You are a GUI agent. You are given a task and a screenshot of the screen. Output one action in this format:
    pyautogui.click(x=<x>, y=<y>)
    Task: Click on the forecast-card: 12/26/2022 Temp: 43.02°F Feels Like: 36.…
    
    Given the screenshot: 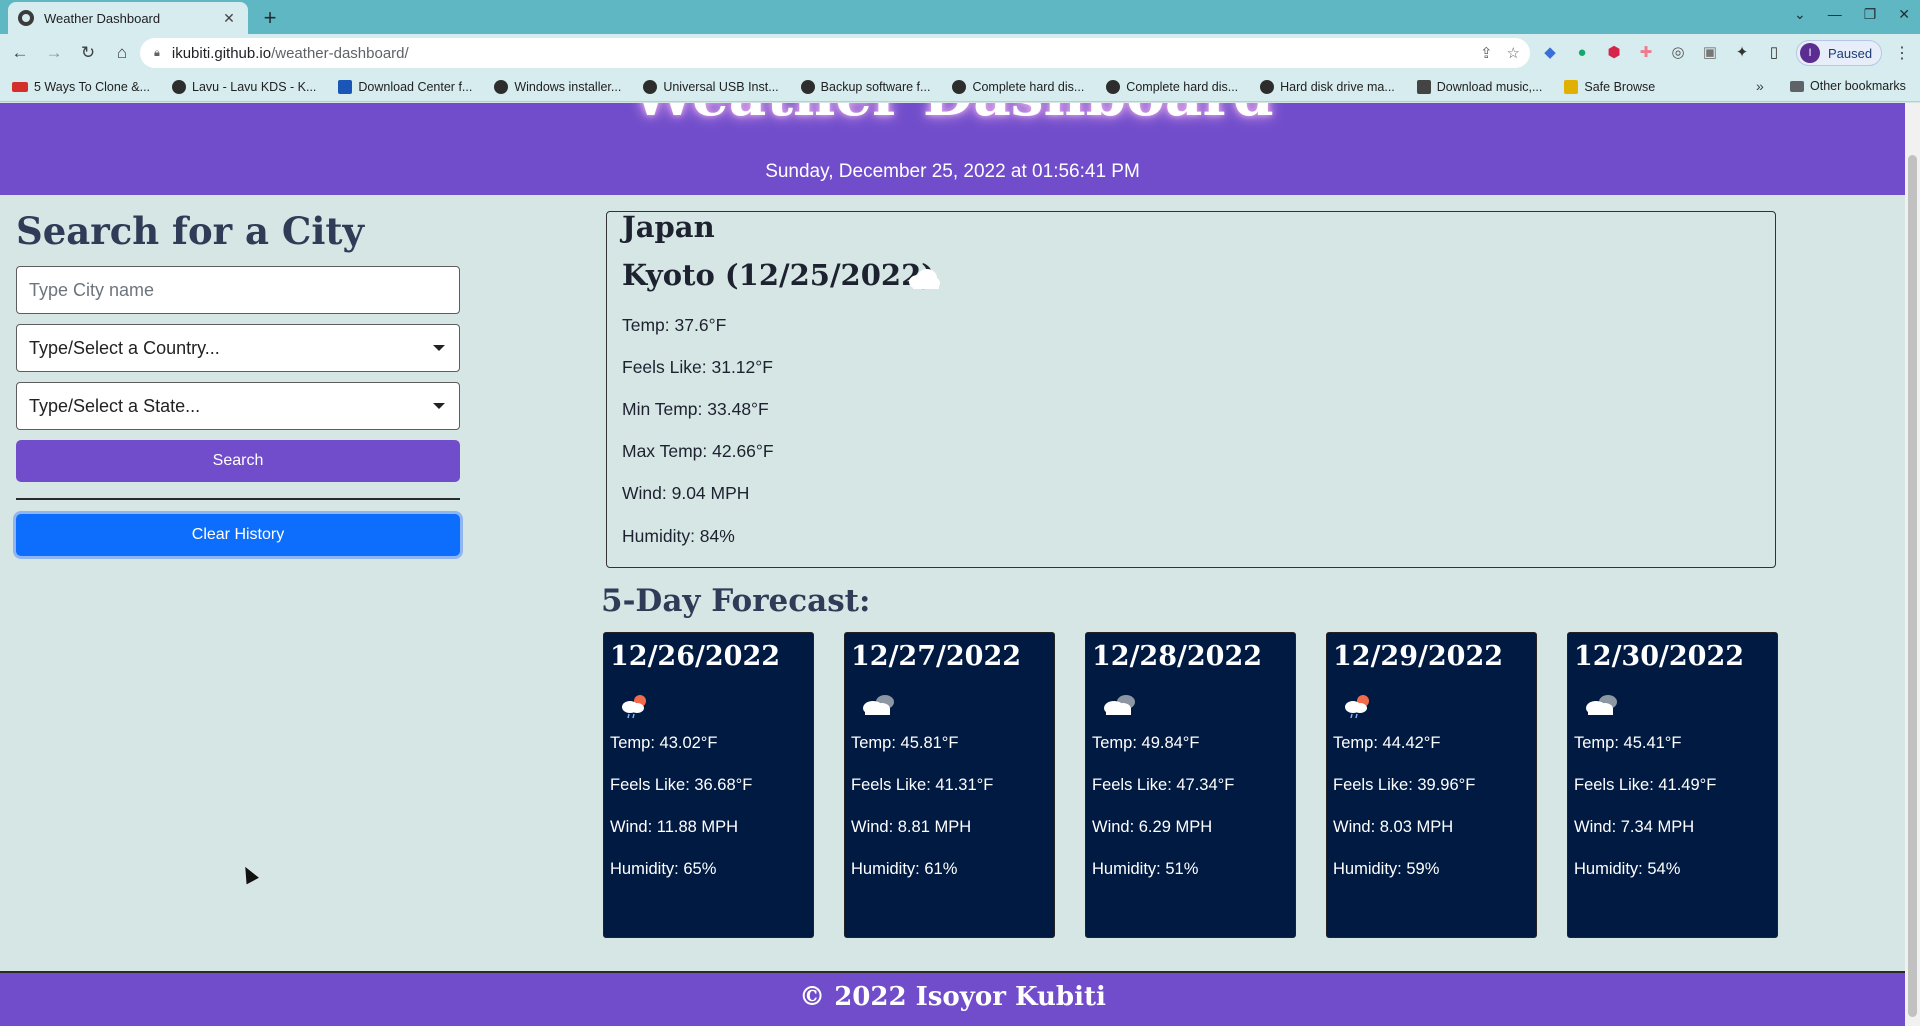 What is the action you would take?
    pyautogui.click(x=708, y=785)
    